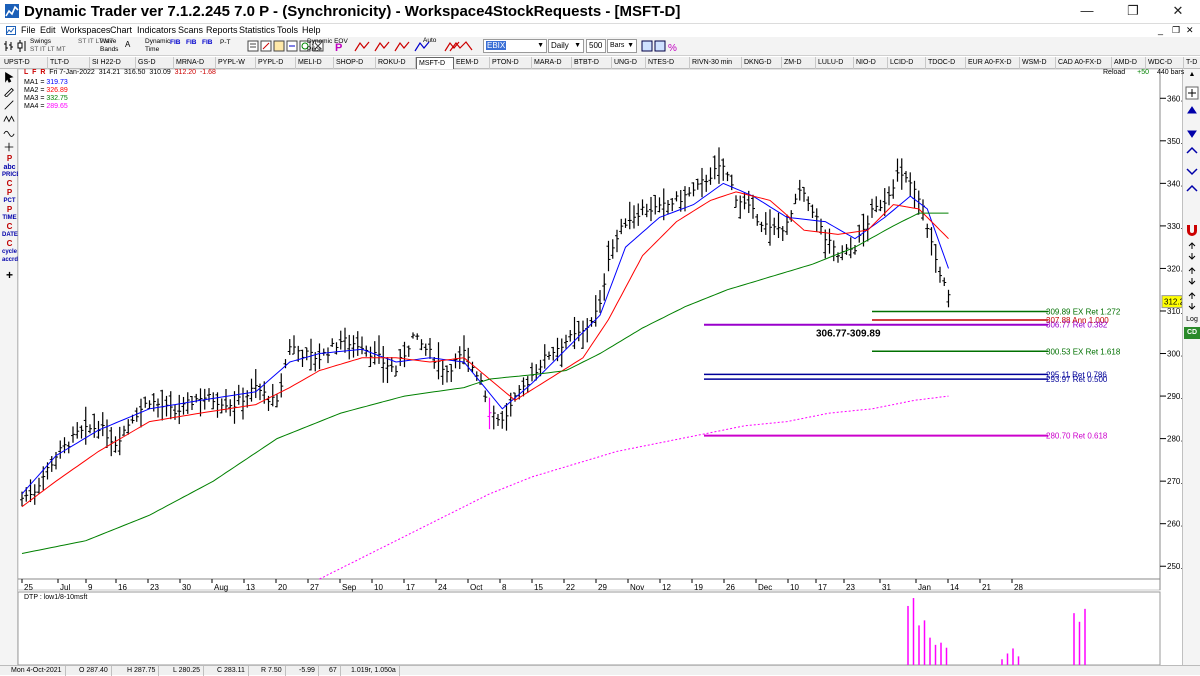  I want to click on x-tick-label: 24, so click(442, 587).